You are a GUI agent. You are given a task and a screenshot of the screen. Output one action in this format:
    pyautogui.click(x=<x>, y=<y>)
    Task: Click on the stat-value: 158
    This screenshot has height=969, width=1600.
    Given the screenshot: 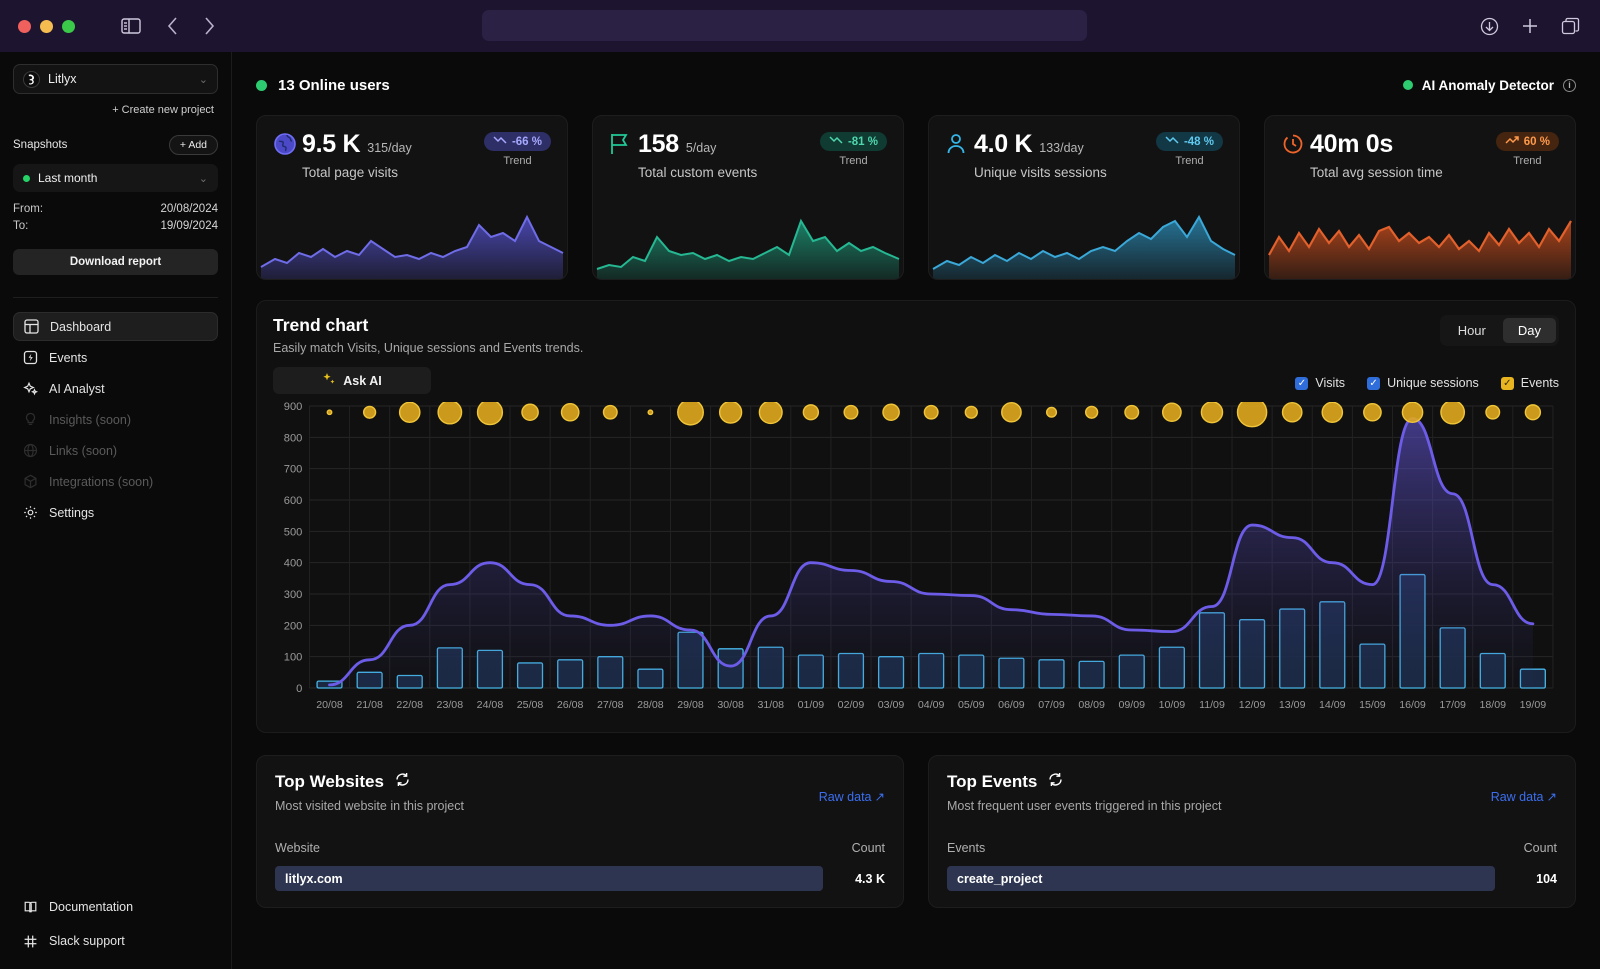 What is the action you would take?
    pyautogui.click(x=658, y=144)
    